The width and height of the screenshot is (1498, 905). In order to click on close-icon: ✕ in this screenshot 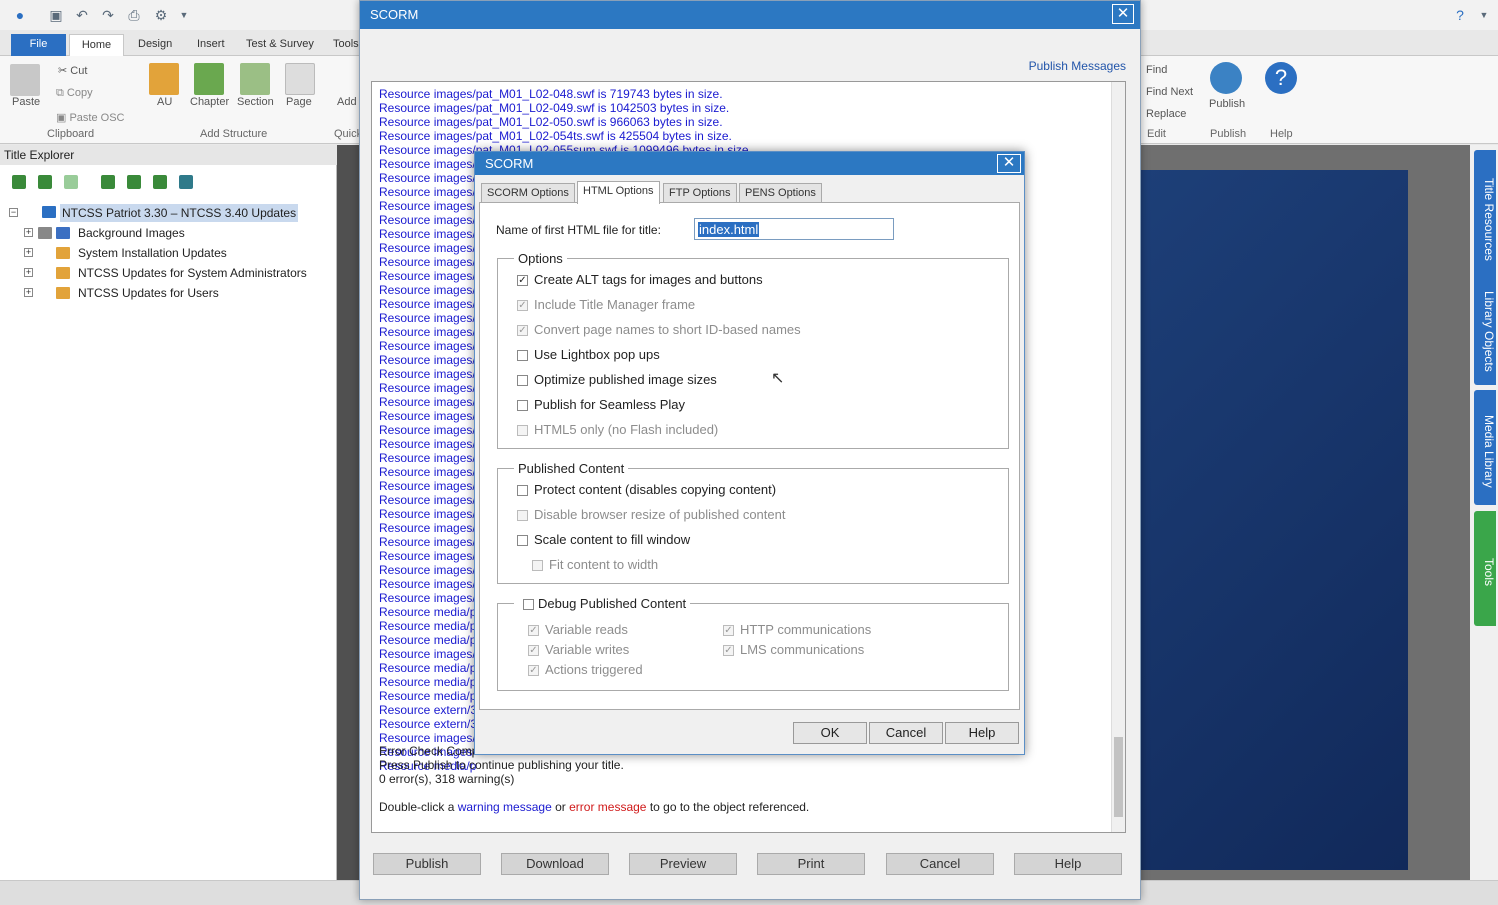, I will do `click(1009, 163)`.